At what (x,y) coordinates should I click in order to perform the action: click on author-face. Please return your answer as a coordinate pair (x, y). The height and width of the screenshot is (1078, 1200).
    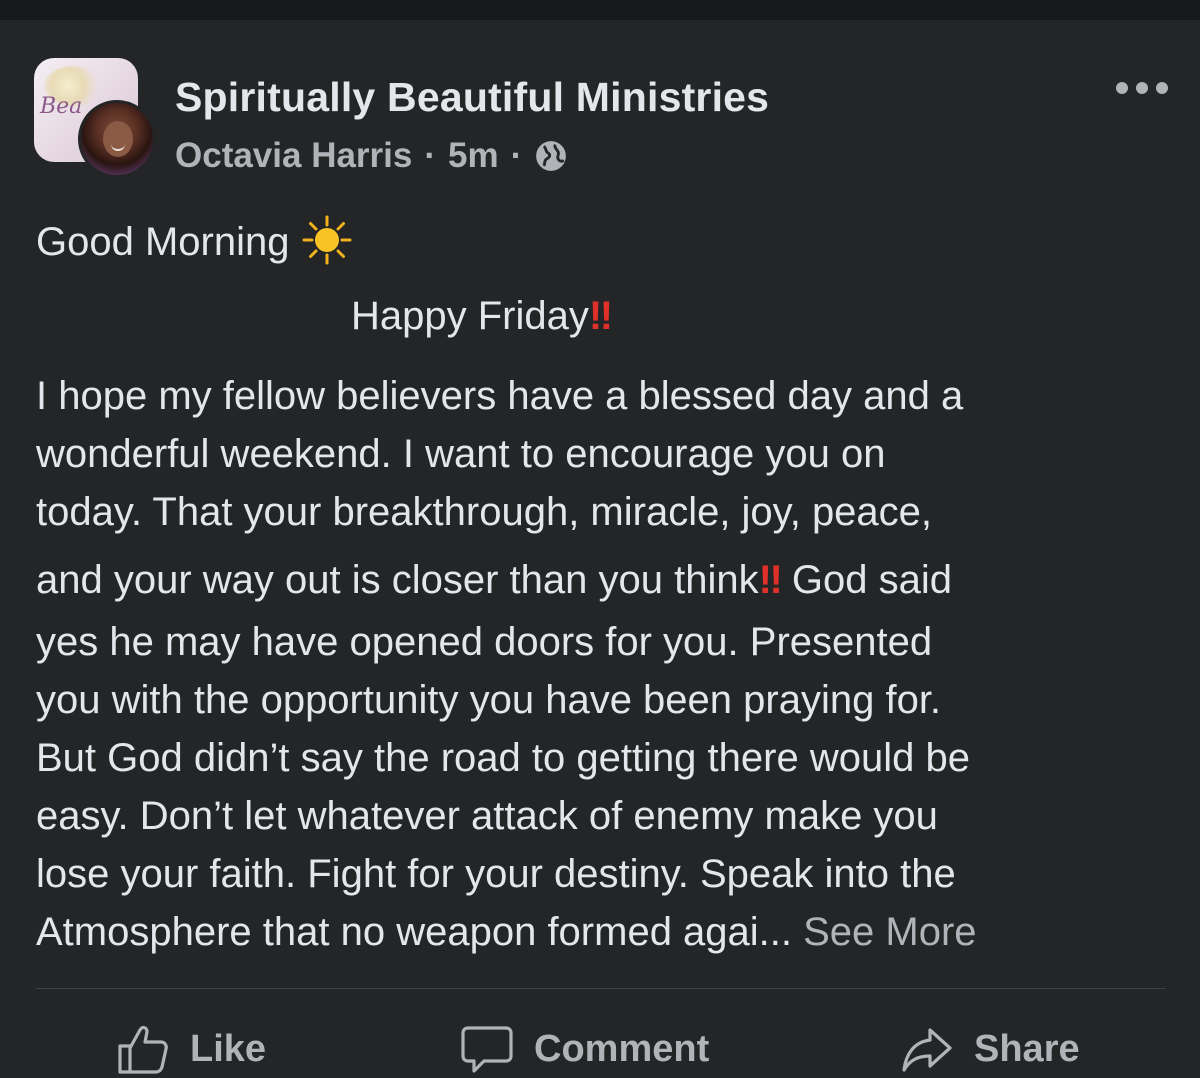
    Looking at the image, I should click on (118, 139).